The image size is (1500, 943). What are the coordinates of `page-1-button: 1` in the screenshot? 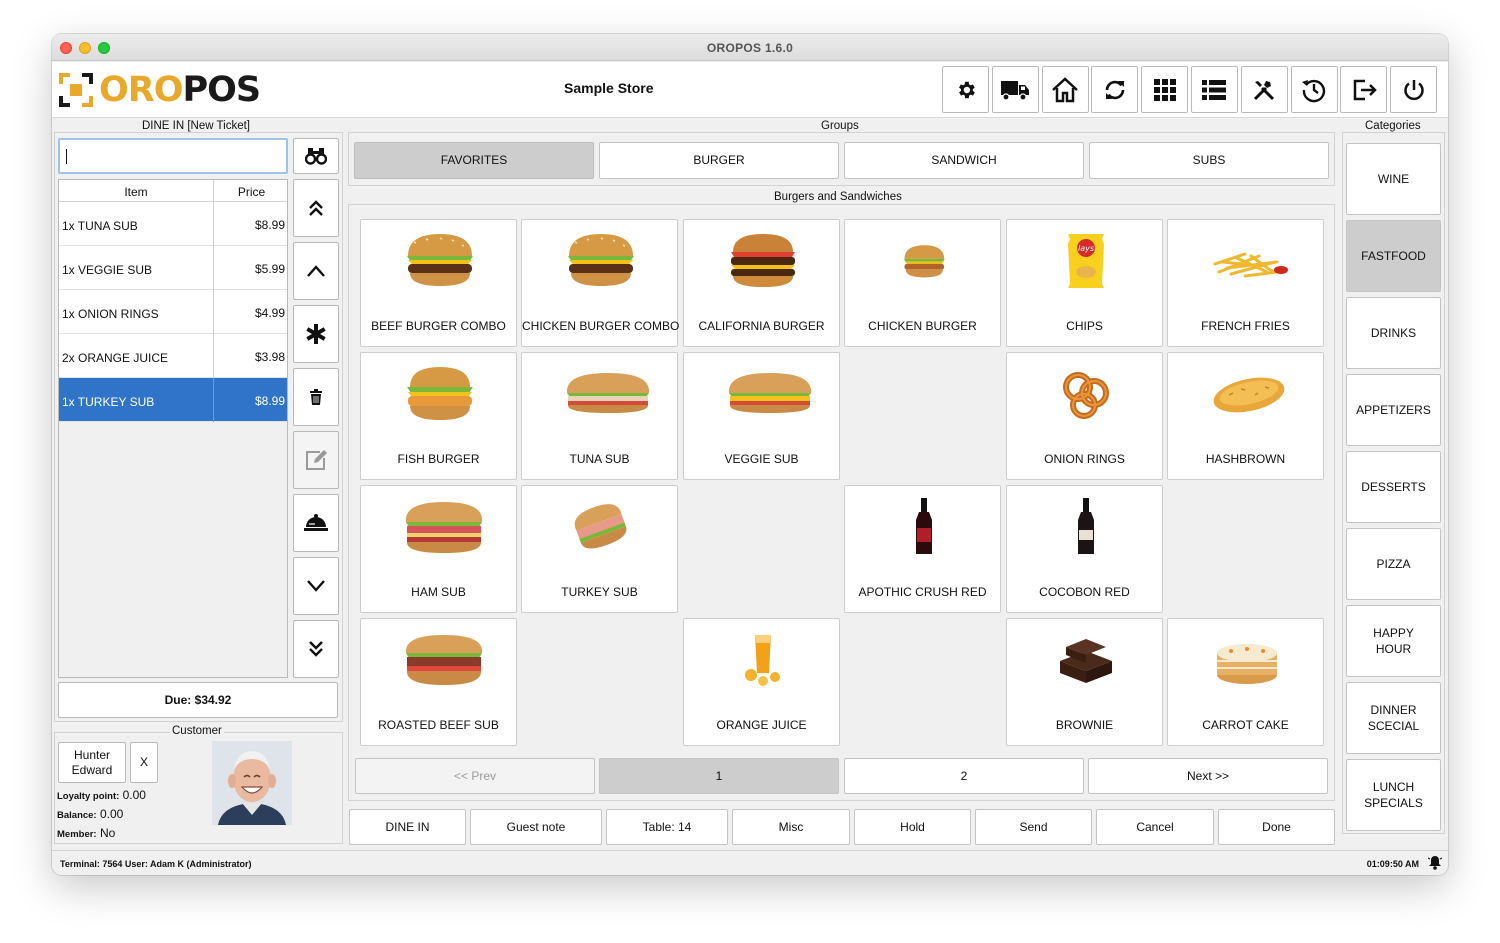 It's located at (719, 776).